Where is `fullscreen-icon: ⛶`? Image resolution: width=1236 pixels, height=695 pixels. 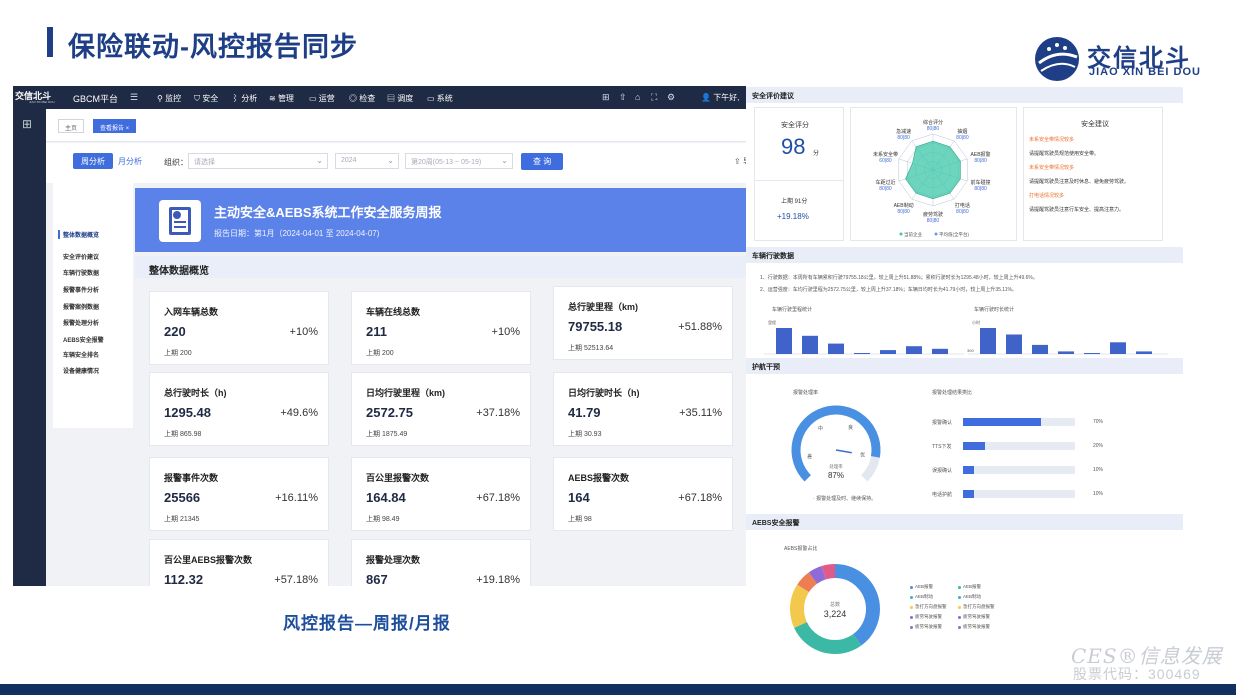
fullscreen-icon: ⛶ is located at coordinates (654, 97).